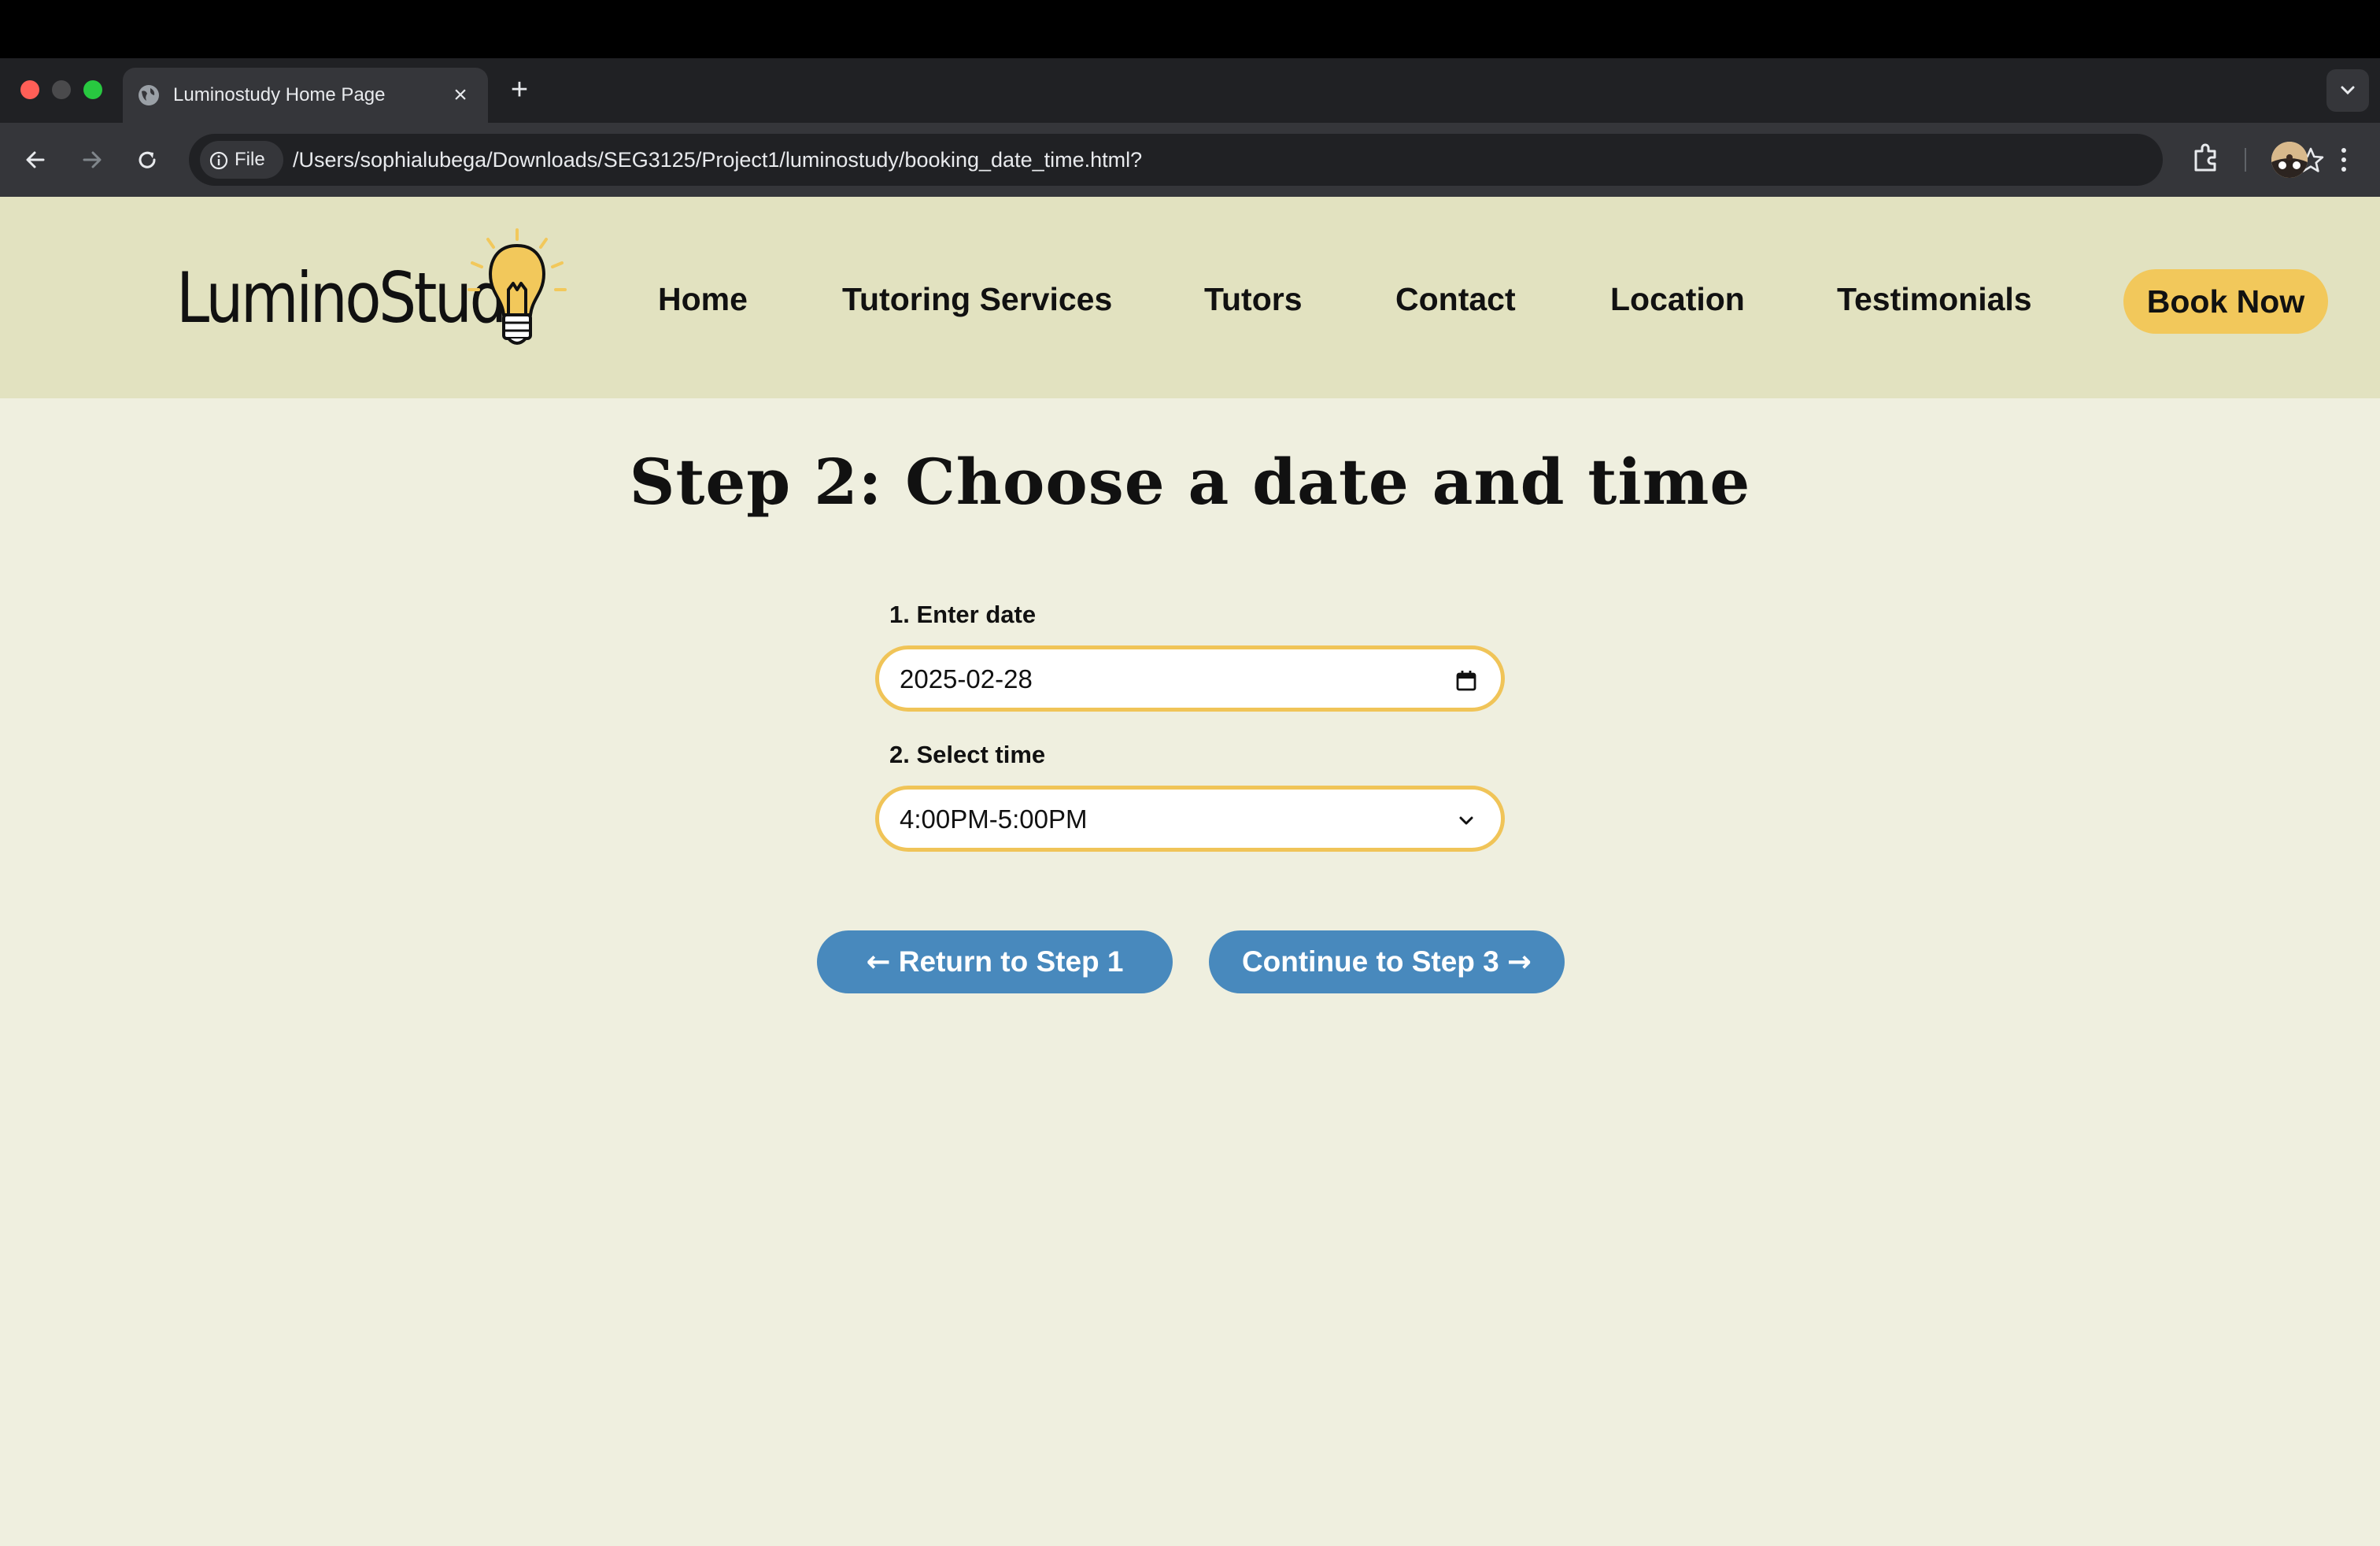  I want to click on browser-tab: Luminostudy Home Page ×, so click(305, 96).